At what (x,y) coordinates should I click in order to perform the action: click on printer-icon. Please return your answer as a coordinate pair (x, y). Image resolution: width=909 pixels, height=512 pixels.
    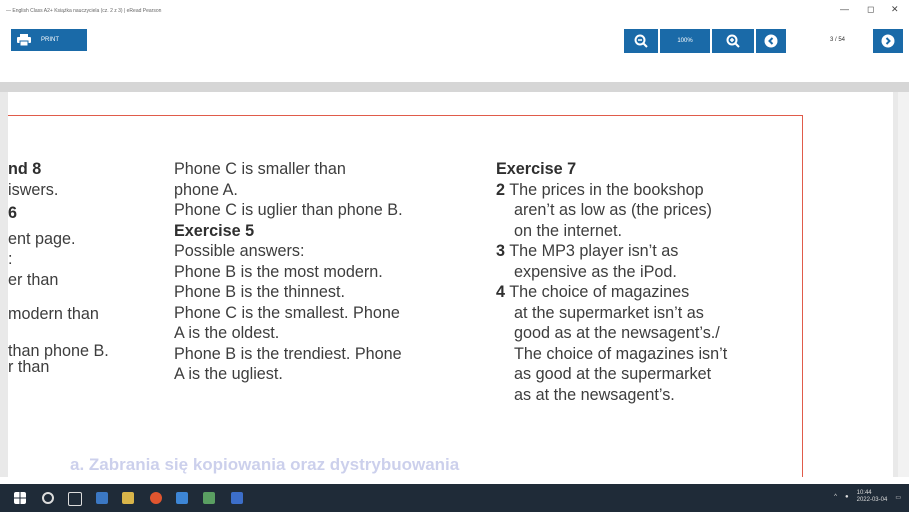
    Looking at the image, I should click on (24, 40).